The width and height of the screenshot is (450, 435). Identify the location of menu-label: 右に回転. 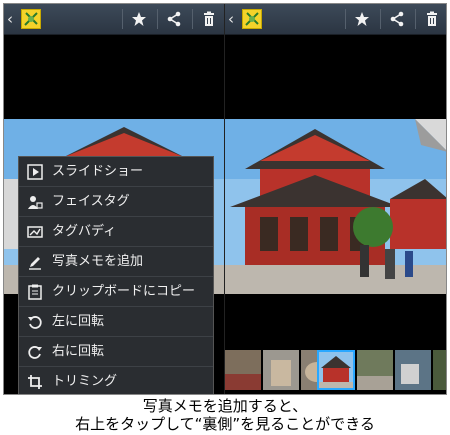
(78, 351).